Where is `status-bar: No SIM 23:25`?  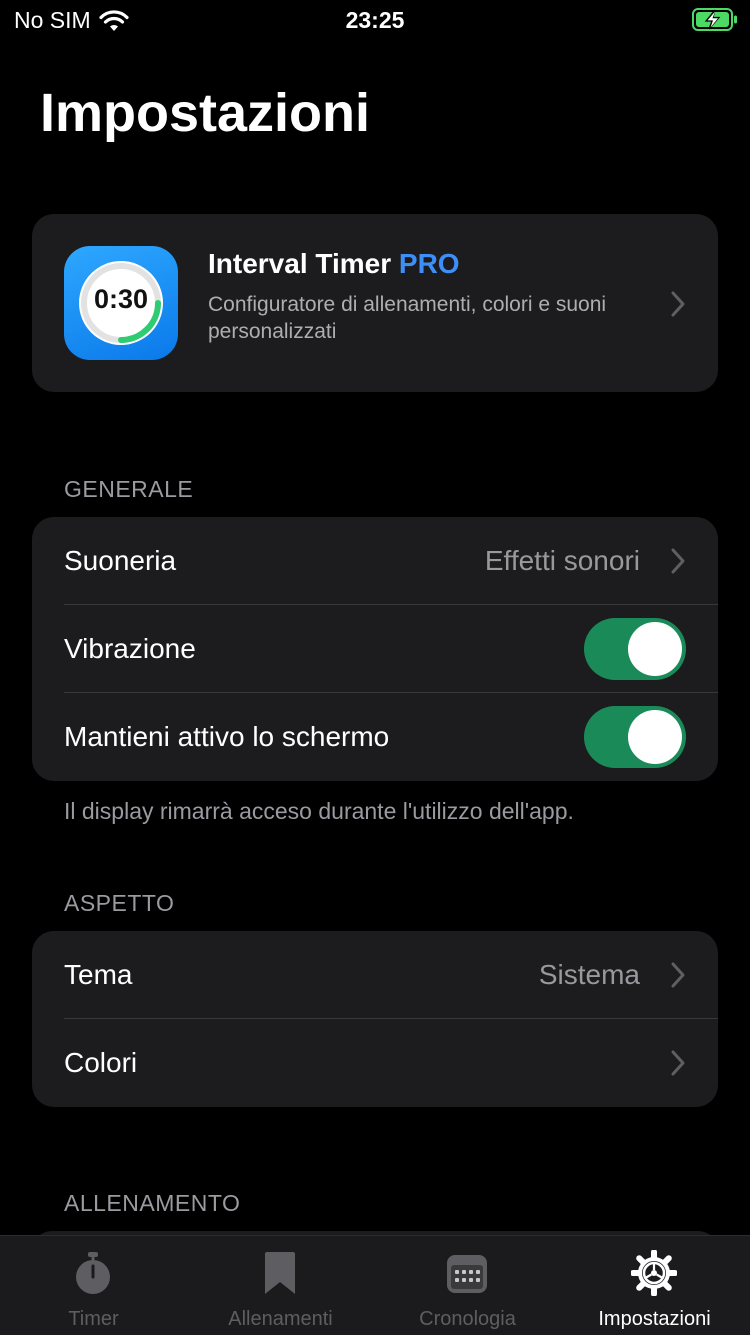 status-bar: No SIM 23:25 is located at coordinates (375, 20).